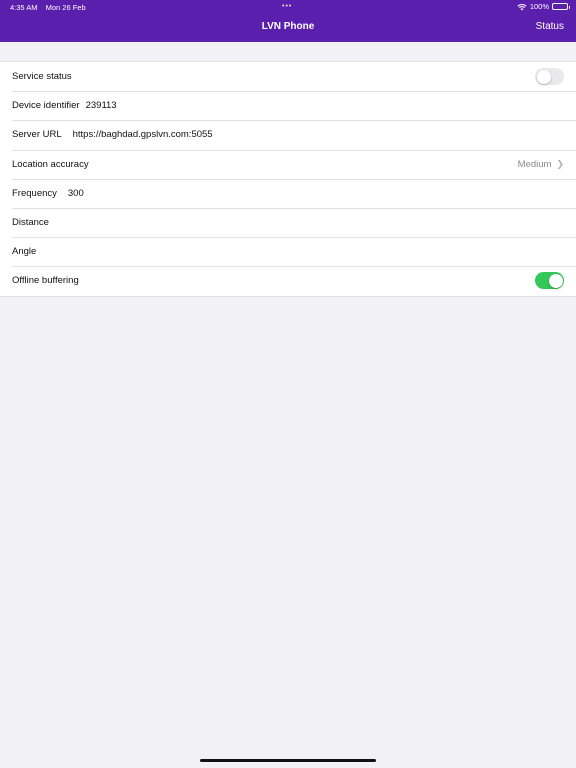 The width and height of the screenshot is (576, 768). I want to click on angle-row: Angle, so click(288, 251).